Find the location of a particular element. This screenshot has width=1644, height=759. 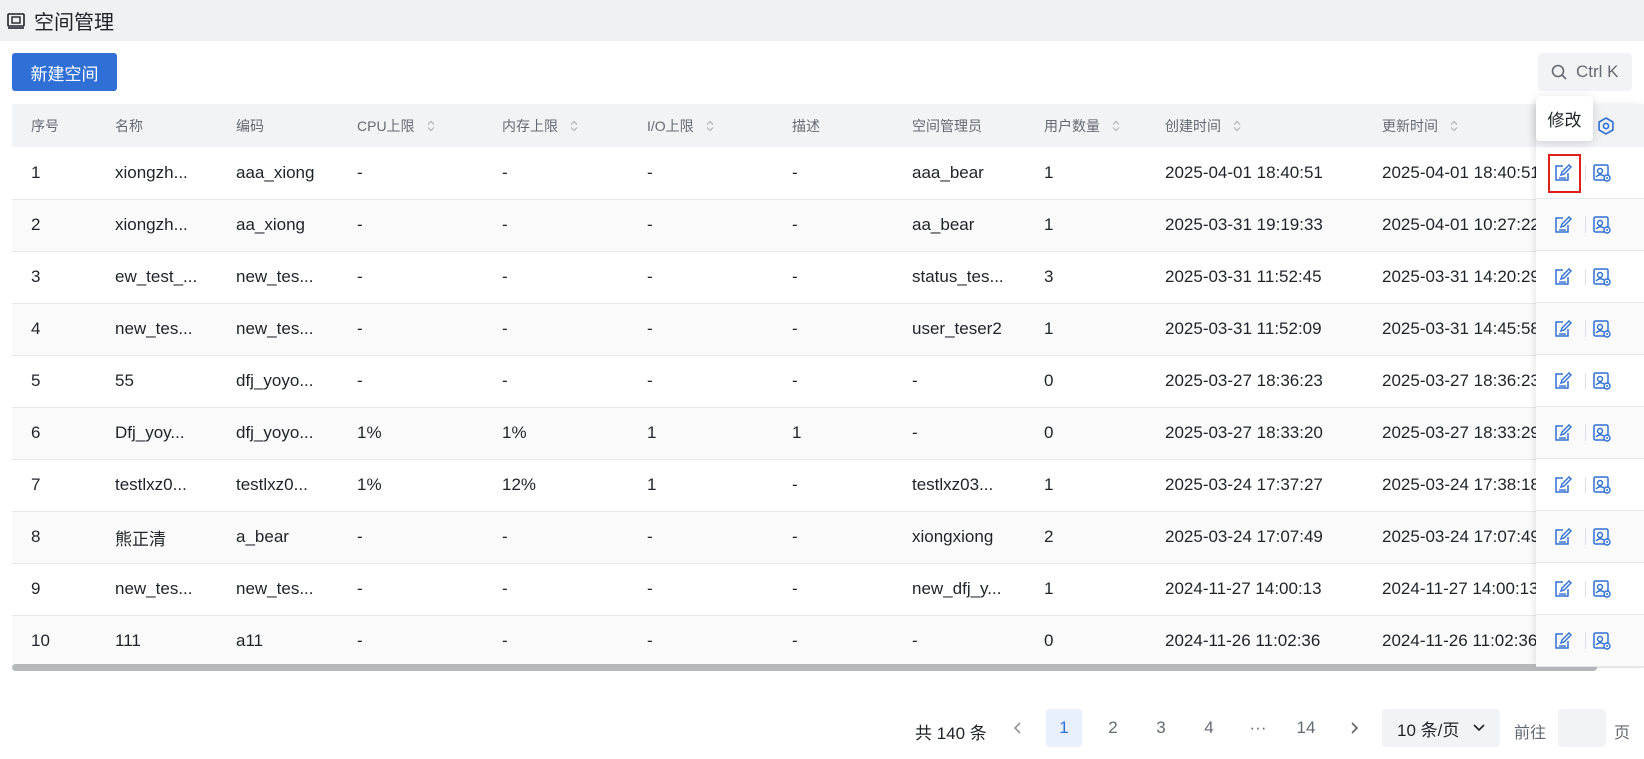

column-settings-icon is located at coordinates (1606, 128).